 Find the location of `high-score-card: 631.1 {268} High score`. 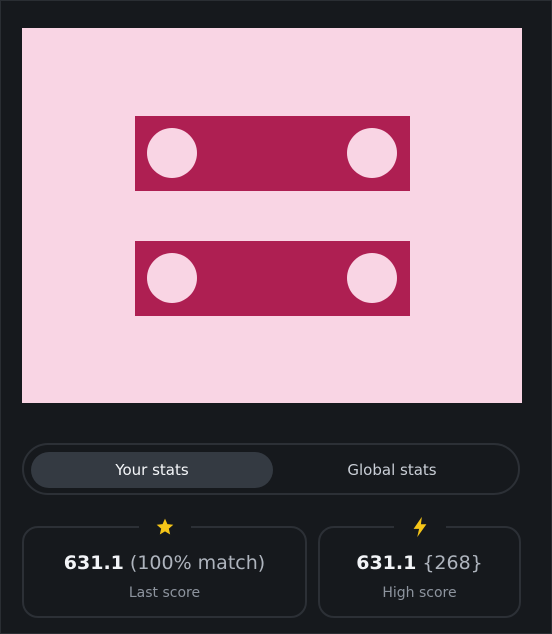

high-score-card: 631.1 {268} High score is located at coordinates (419, 565).